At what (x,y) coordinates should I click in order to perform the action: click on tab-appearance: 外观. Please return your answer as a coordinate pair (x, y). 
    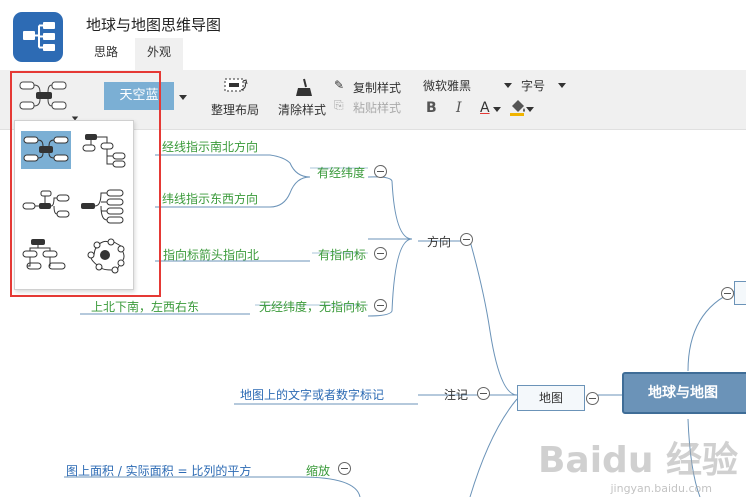
    Looking at the image, I should click on (159, 54).